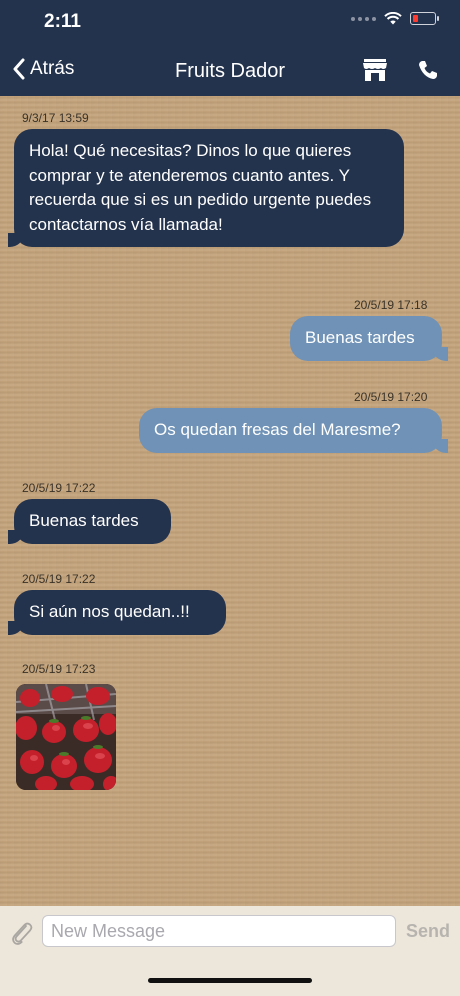 The image size is (460, 996). What do you see at coordinates (109, 611) in the screenshot?
I see `message-text: Si aún nos quedan..!!` at bounding box center [109, 611].